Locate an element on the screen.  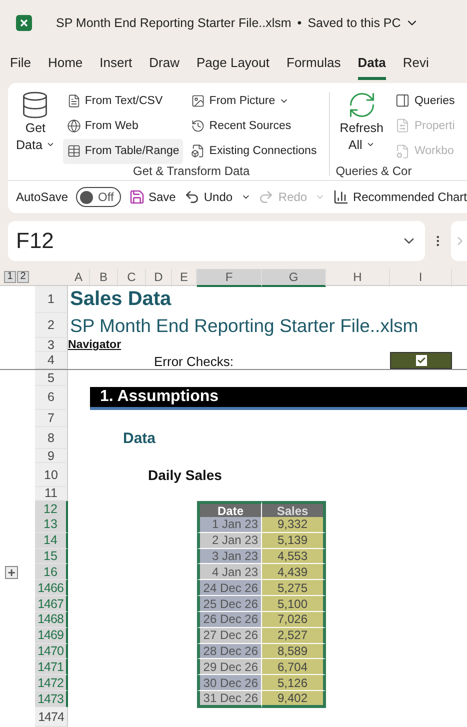
row-number: 13 is located at coordinates (51, 524).